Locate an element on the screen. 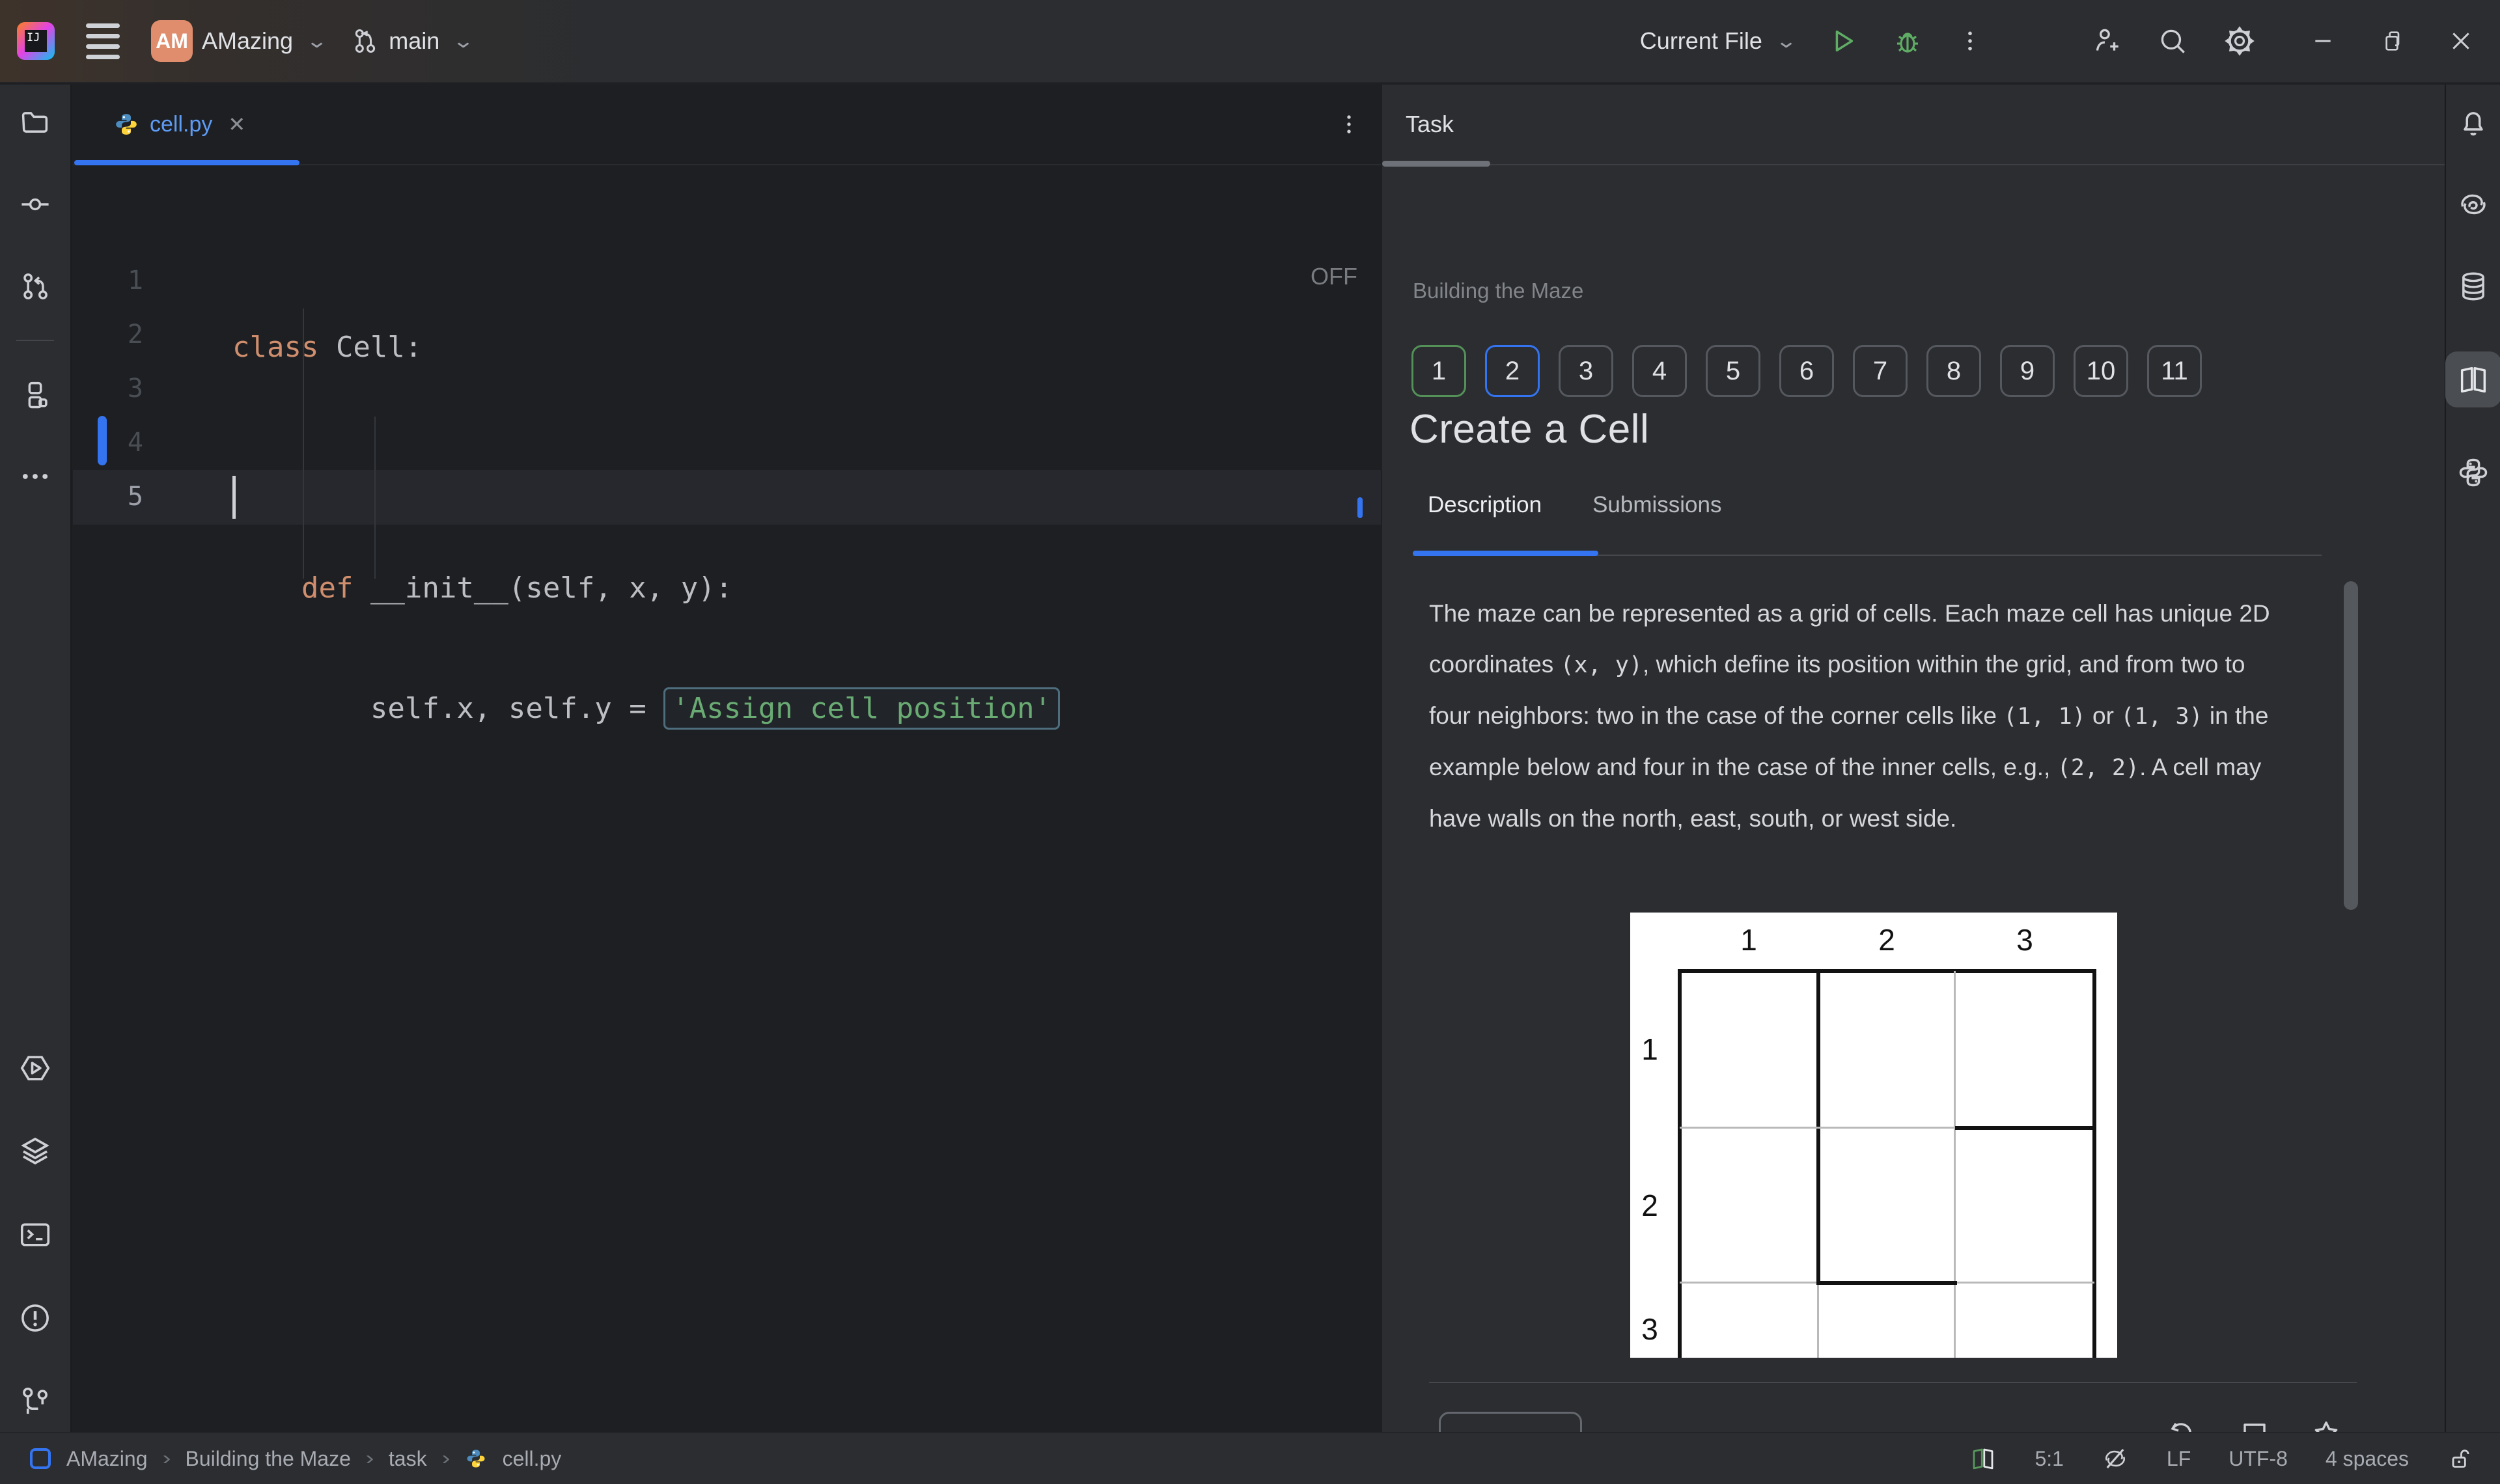 Image resolution: width=2500 pixels, height=1484 pixels. problems-tool-button is located at coordinates (35, 1318).